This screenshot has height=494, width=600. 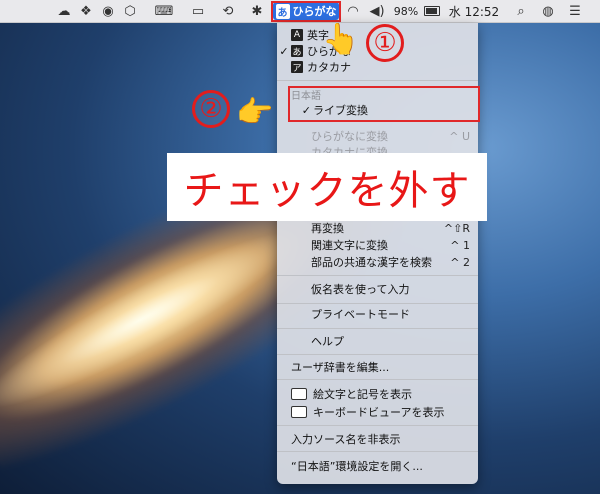 I want to click on menu-item-related-chars: 関連文字に変換 ^ 1, so click(x=377, y=245).